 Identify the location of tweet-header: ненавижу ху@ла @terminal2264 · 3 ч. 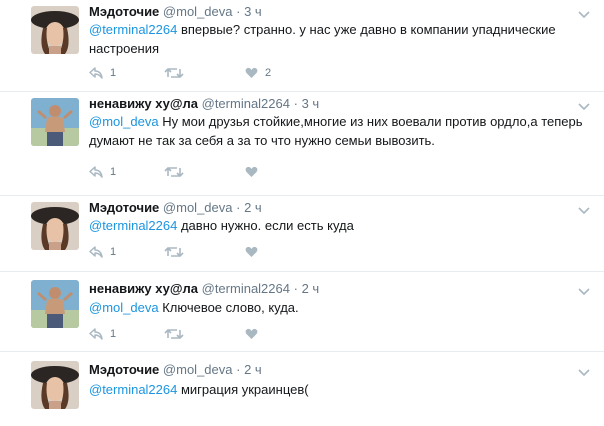
(204, 104).